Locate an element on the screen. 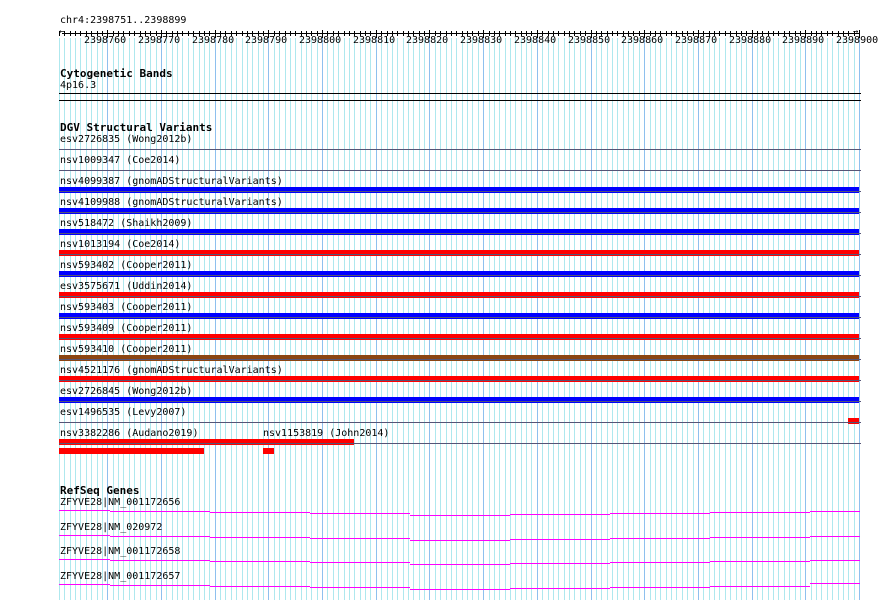  genes-track-title: RefSeq Genes is located at coordinates (100, 490).